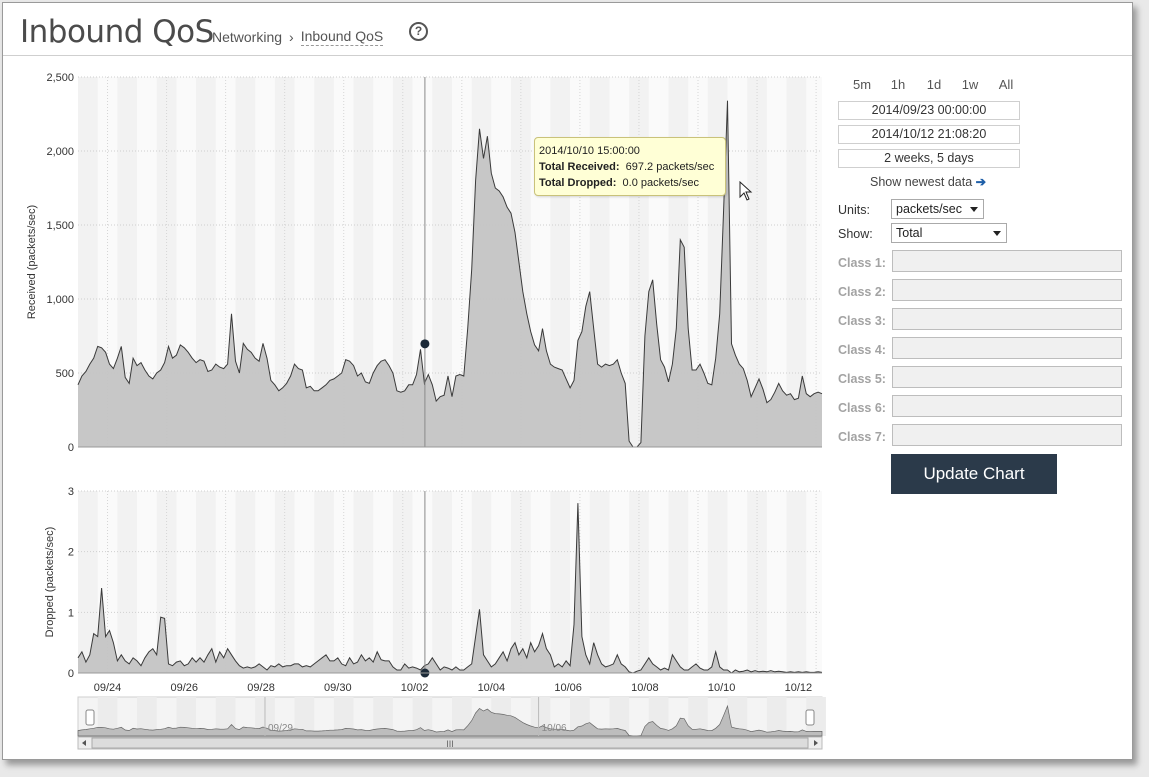 This screenshot has height=777, width=1149. I want to click on navigator-band, so click(777, 716).